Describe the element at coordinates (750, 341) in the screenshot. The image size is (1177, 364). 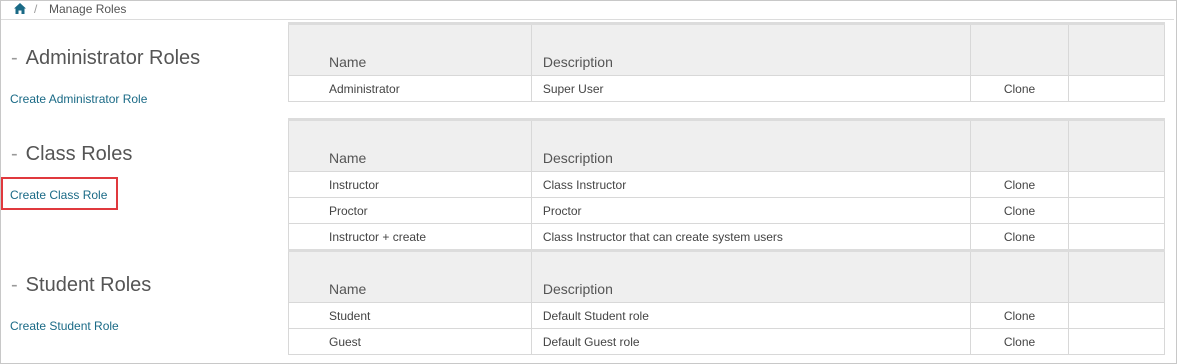
I see `role-description: Default Guest role` at that location.